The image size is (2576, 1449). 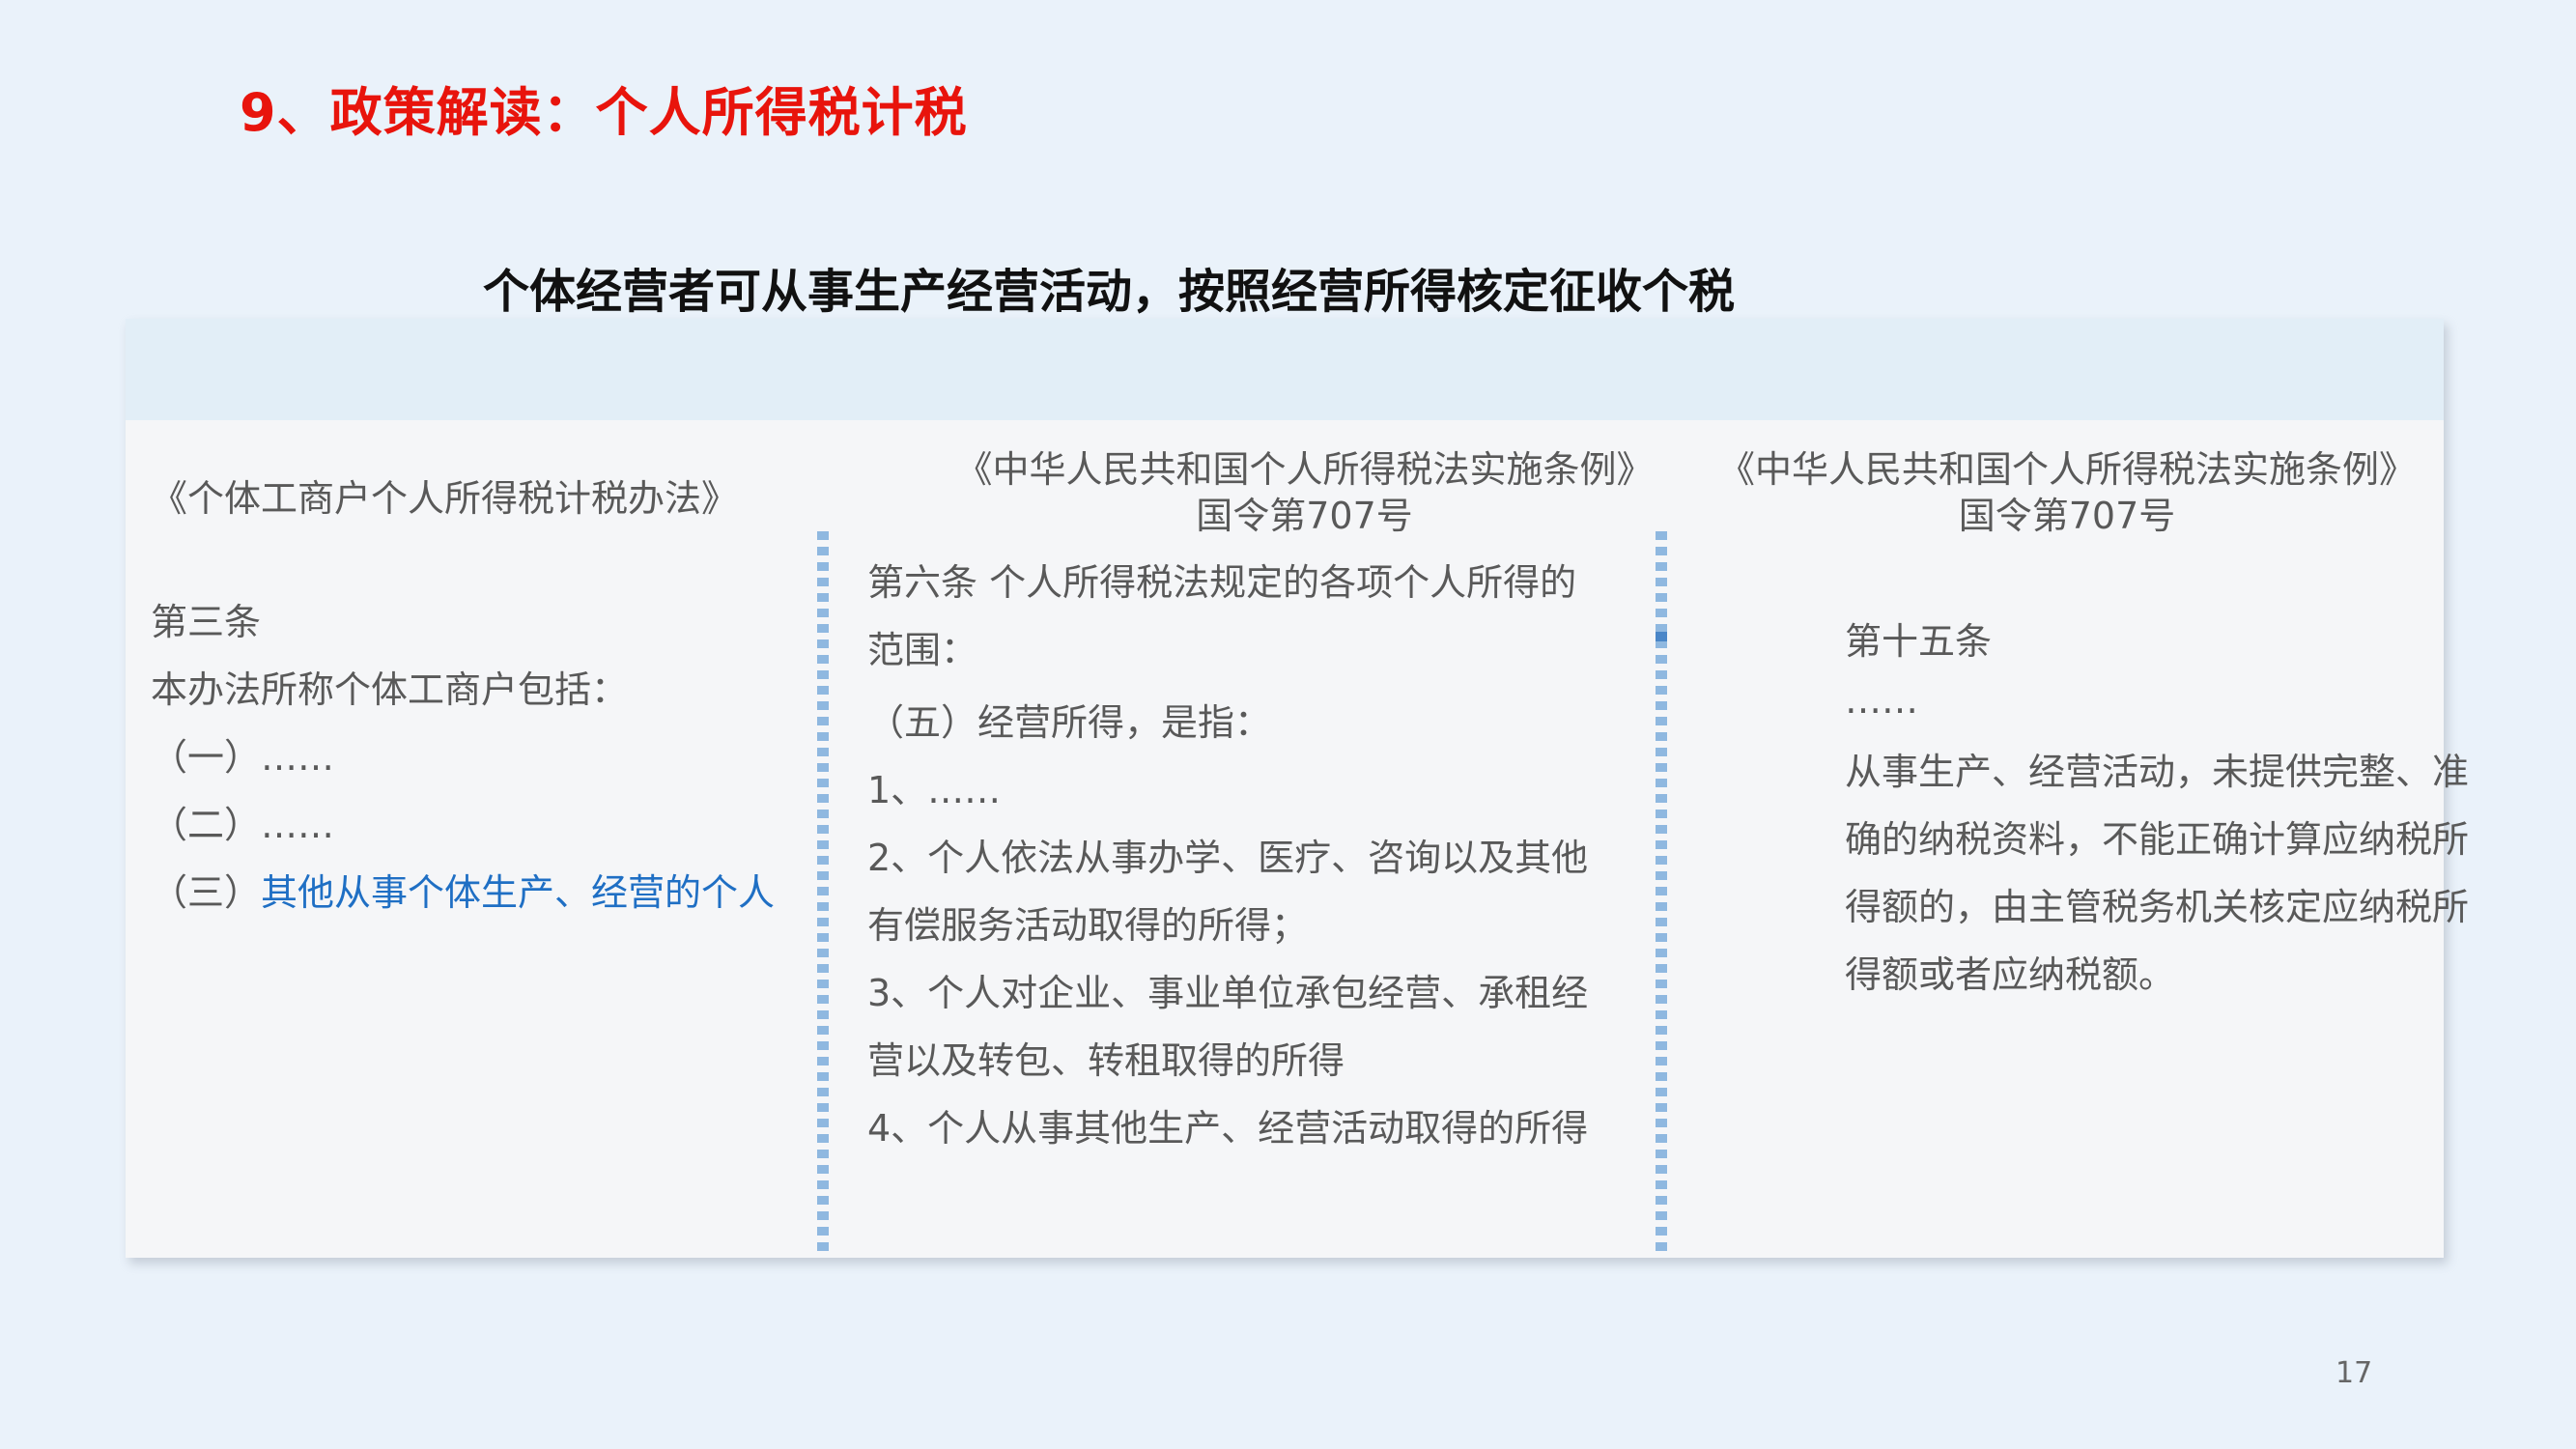 What do you see at coordinates (604, 112) in the screenshot?
I see `slide-title: 9、政策解读：个人所得税计税` at bounding box center [604, 112].